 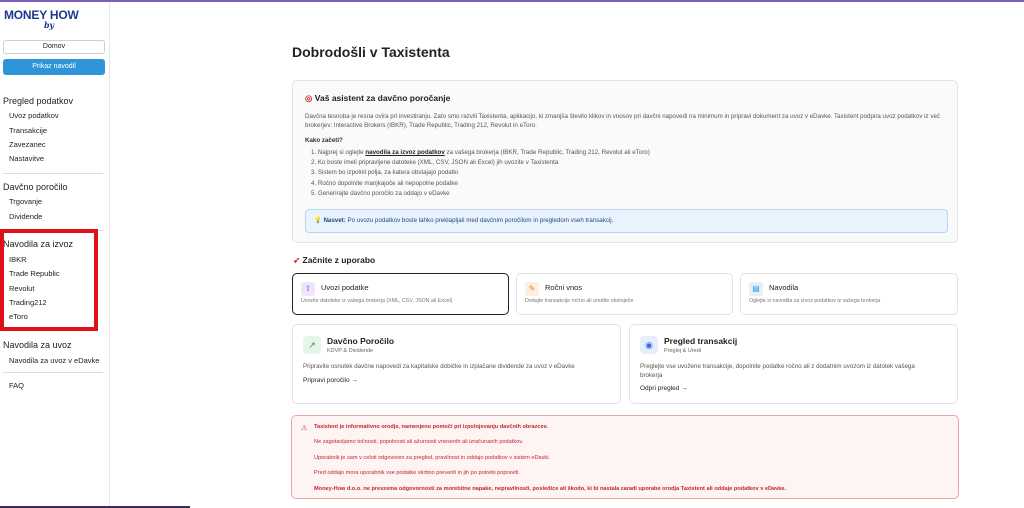 What do you see at coordinates (308, 289) in the screenshot?
I see `upload-icon: ⇧` at bounding box center [308, 289].